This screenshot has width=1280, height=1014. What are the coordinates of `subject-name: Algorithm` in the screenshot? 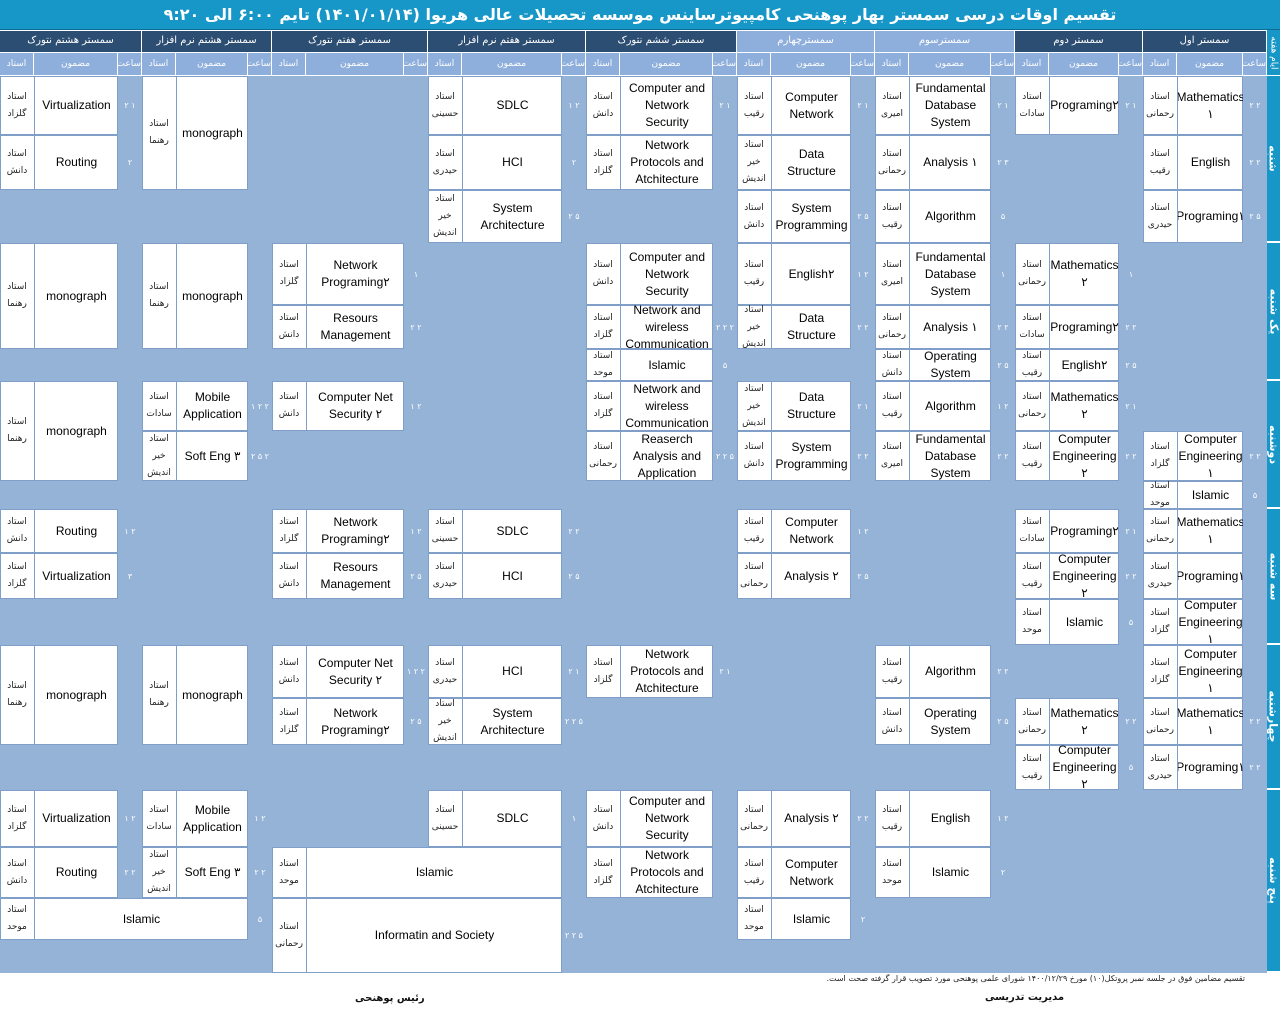 It's located at (950, 406).